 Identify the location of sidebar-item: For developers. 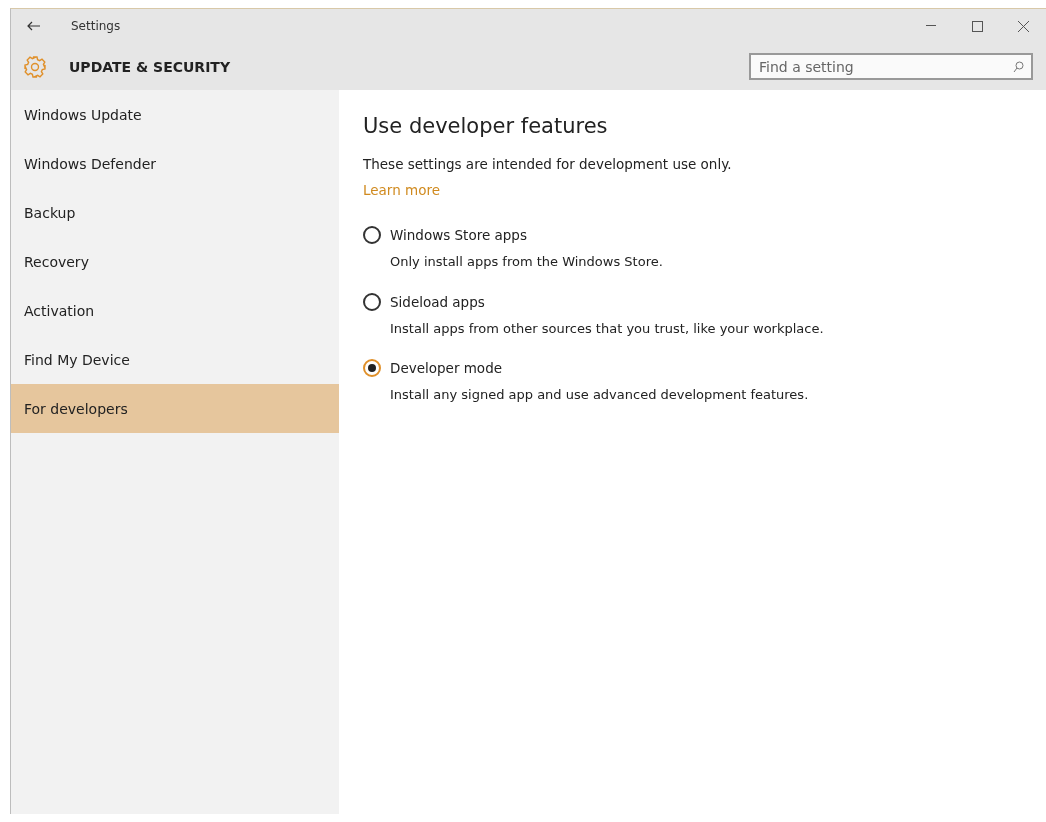
(175, 408).